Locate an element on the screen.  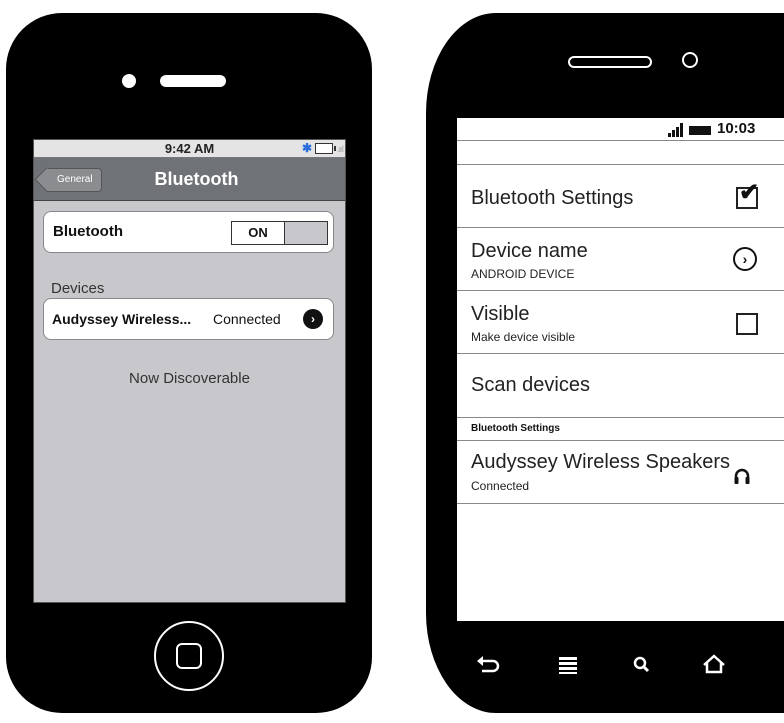
bluetooth-label: Bluetooth is located at coordinates (88, 231).